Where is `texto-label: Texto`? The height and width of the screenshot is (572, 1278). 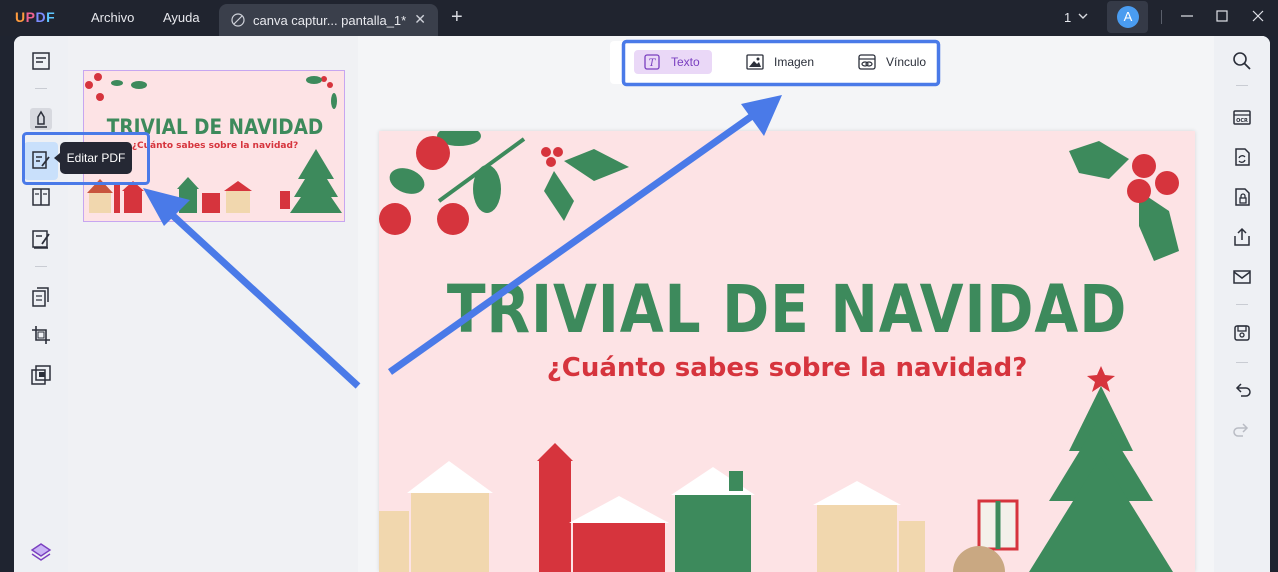
texto-label: Texto is located at coordinates (685, 62).